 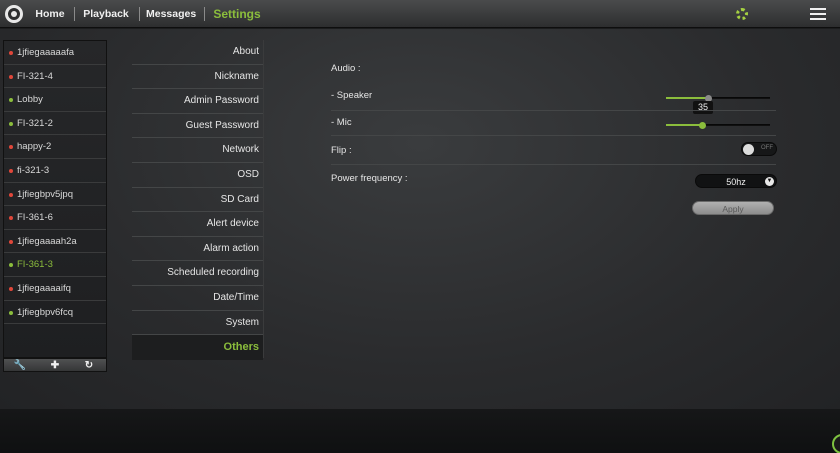 What do you see at coordinates (35, 123) in the screenshot?
I see `device-name: FI-321-2` at bounding box center [35, 123].